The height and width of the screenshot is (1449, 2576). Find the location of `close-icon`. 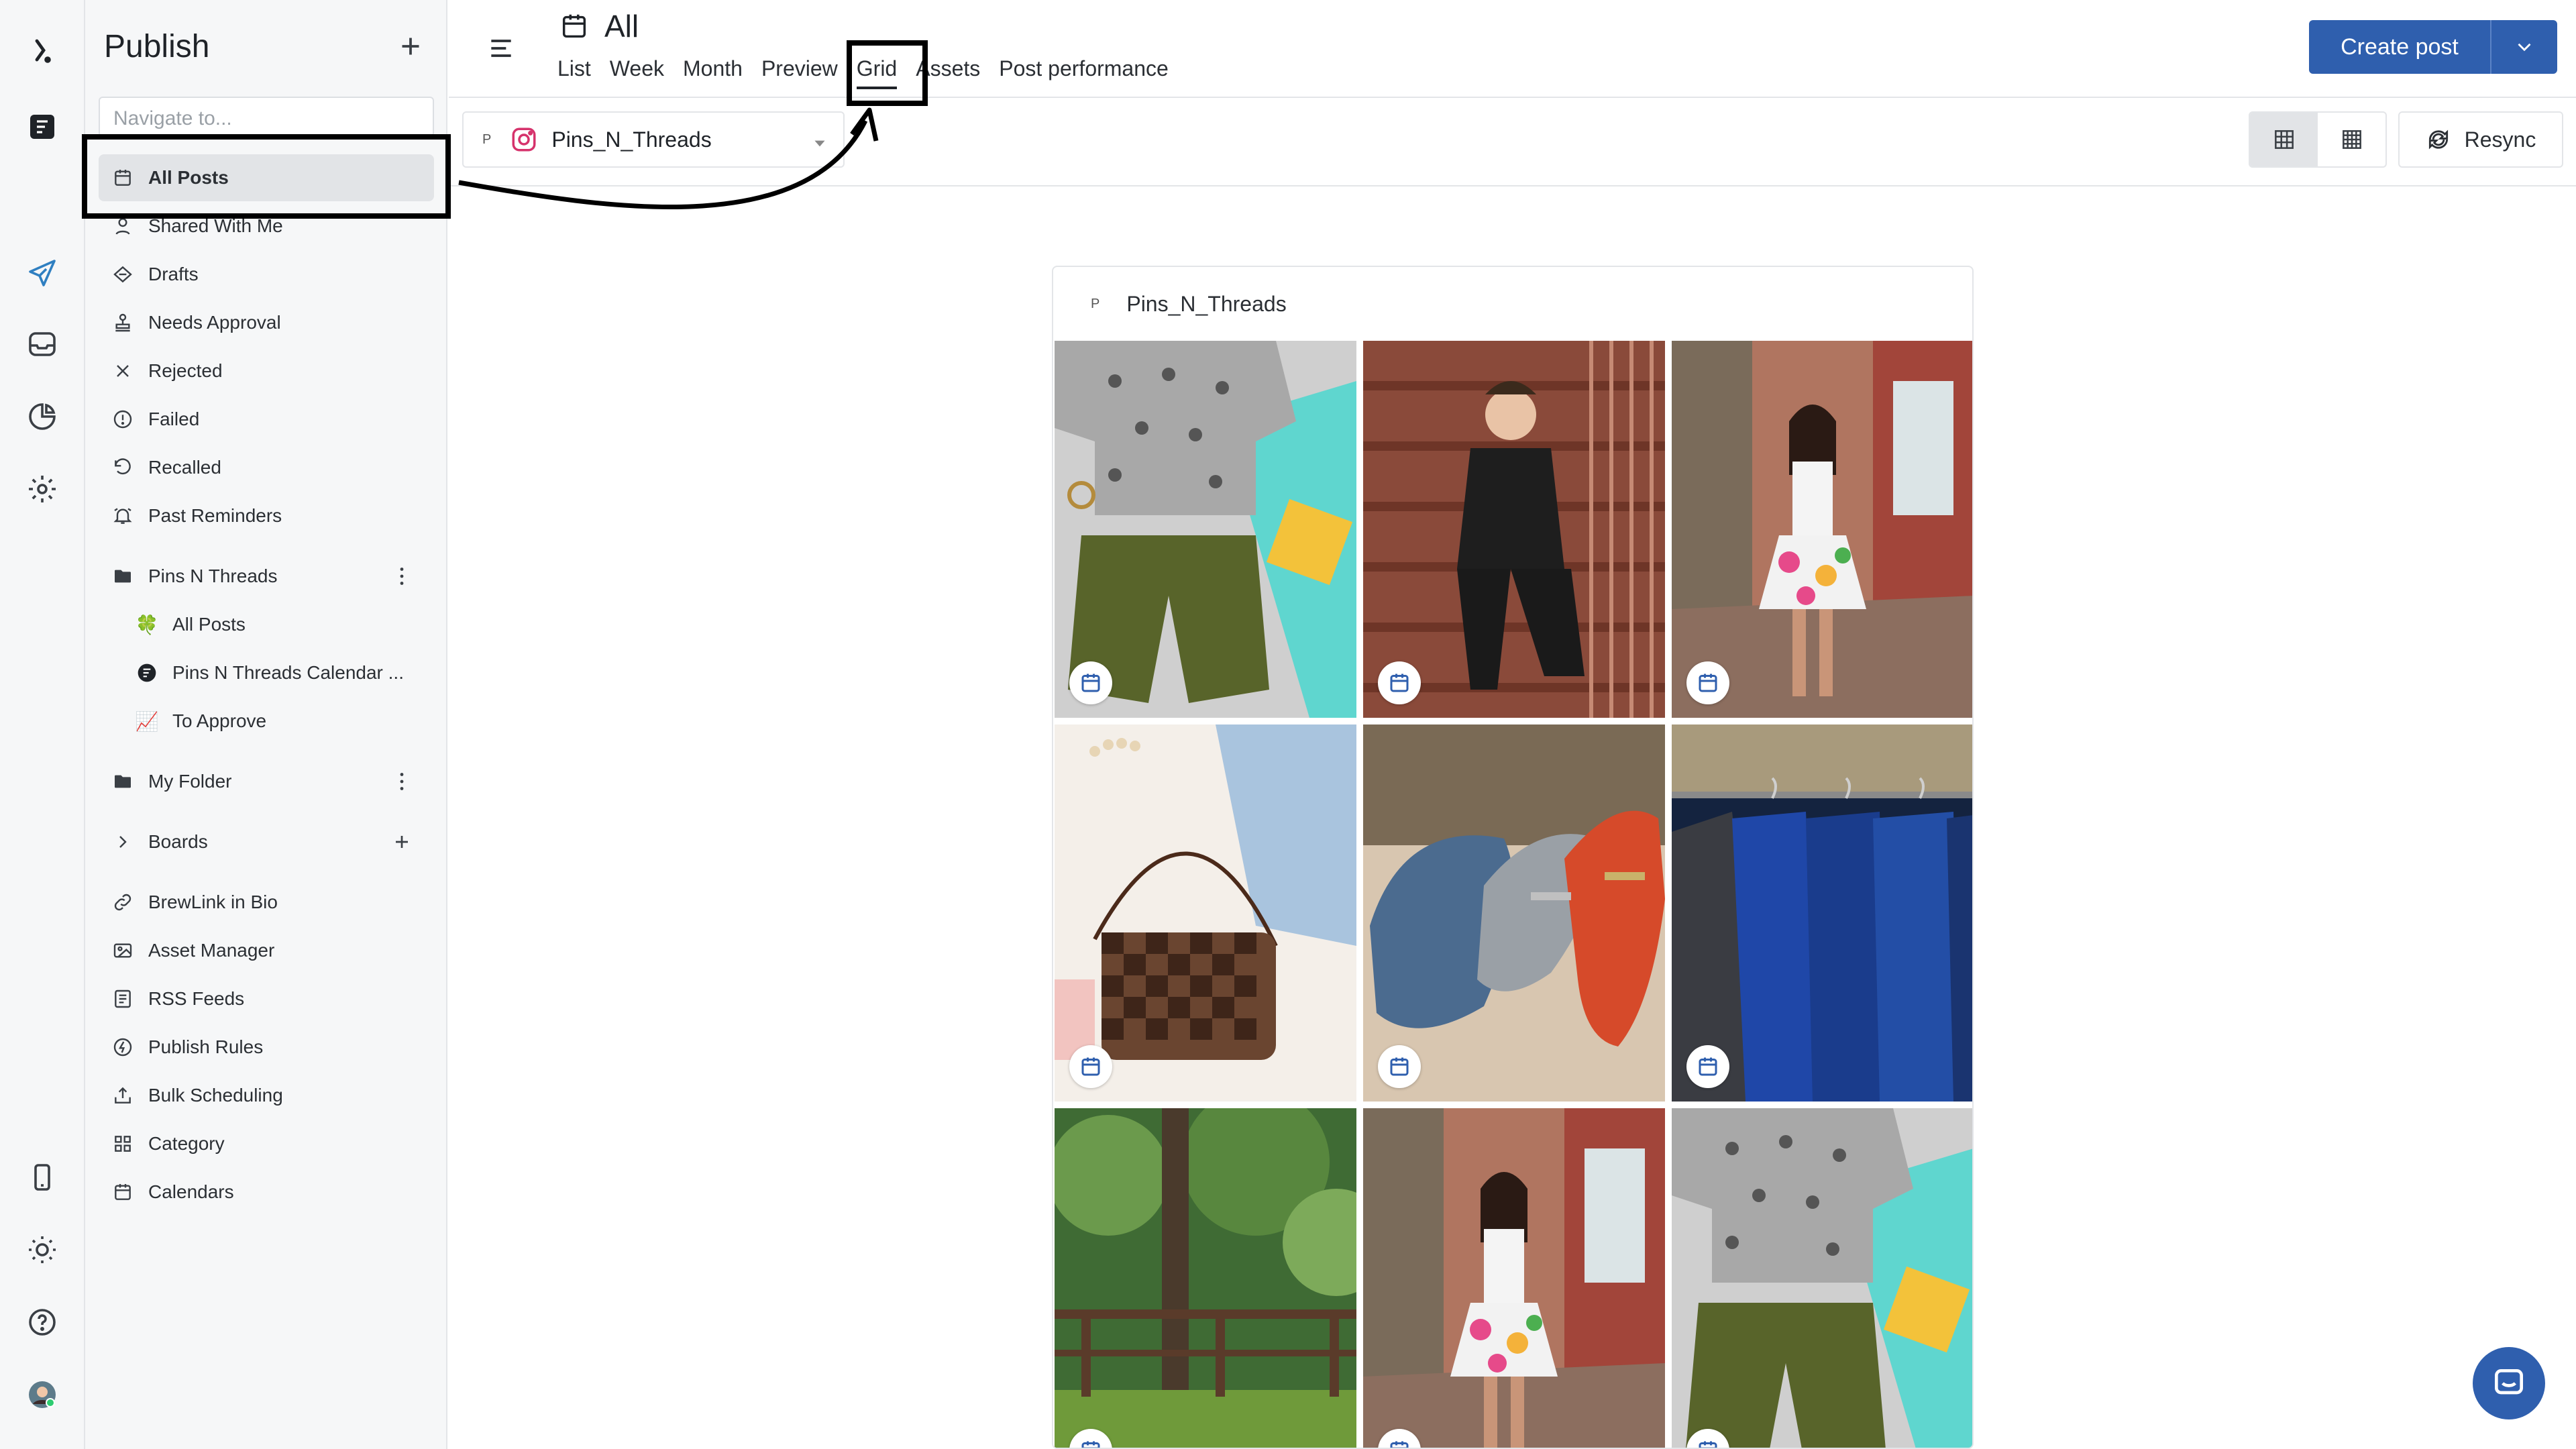

close-icon is located at coordinates (123, 371).